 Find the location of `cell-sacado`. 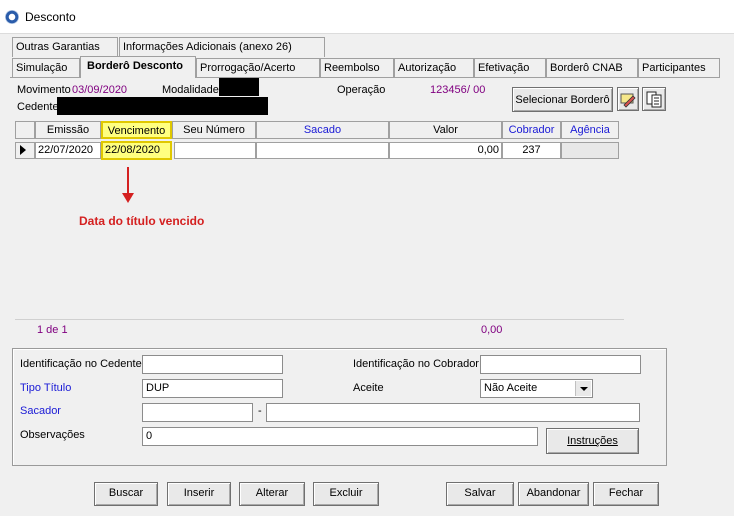

cell-sacado is located at coordinates (322, 150).